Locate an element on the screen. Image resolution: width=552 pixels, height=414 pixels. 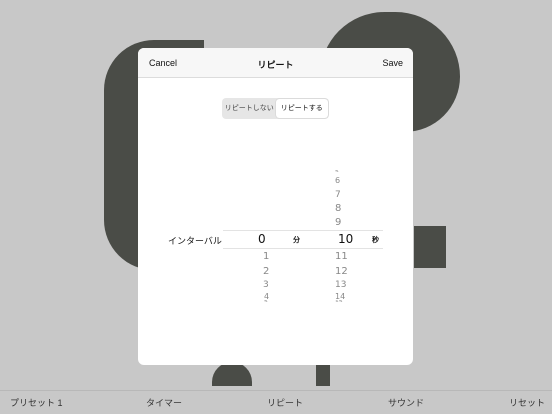
seconds-wheel-item: 11 is located at coordinates (341, 256).